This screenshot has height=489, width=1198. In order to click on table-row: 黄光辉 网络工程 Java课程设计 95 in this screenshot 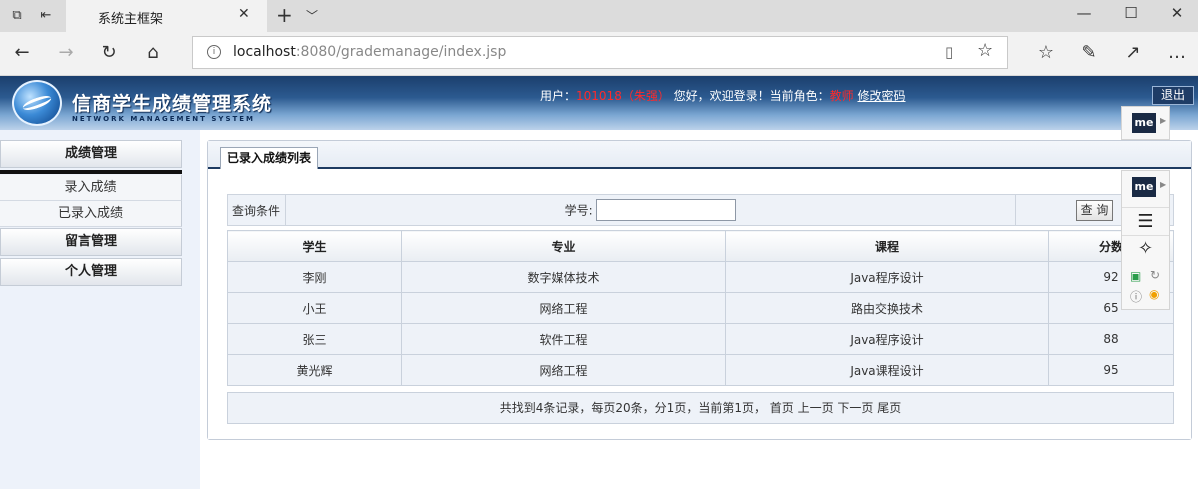, I will do `click(700, 370)`.